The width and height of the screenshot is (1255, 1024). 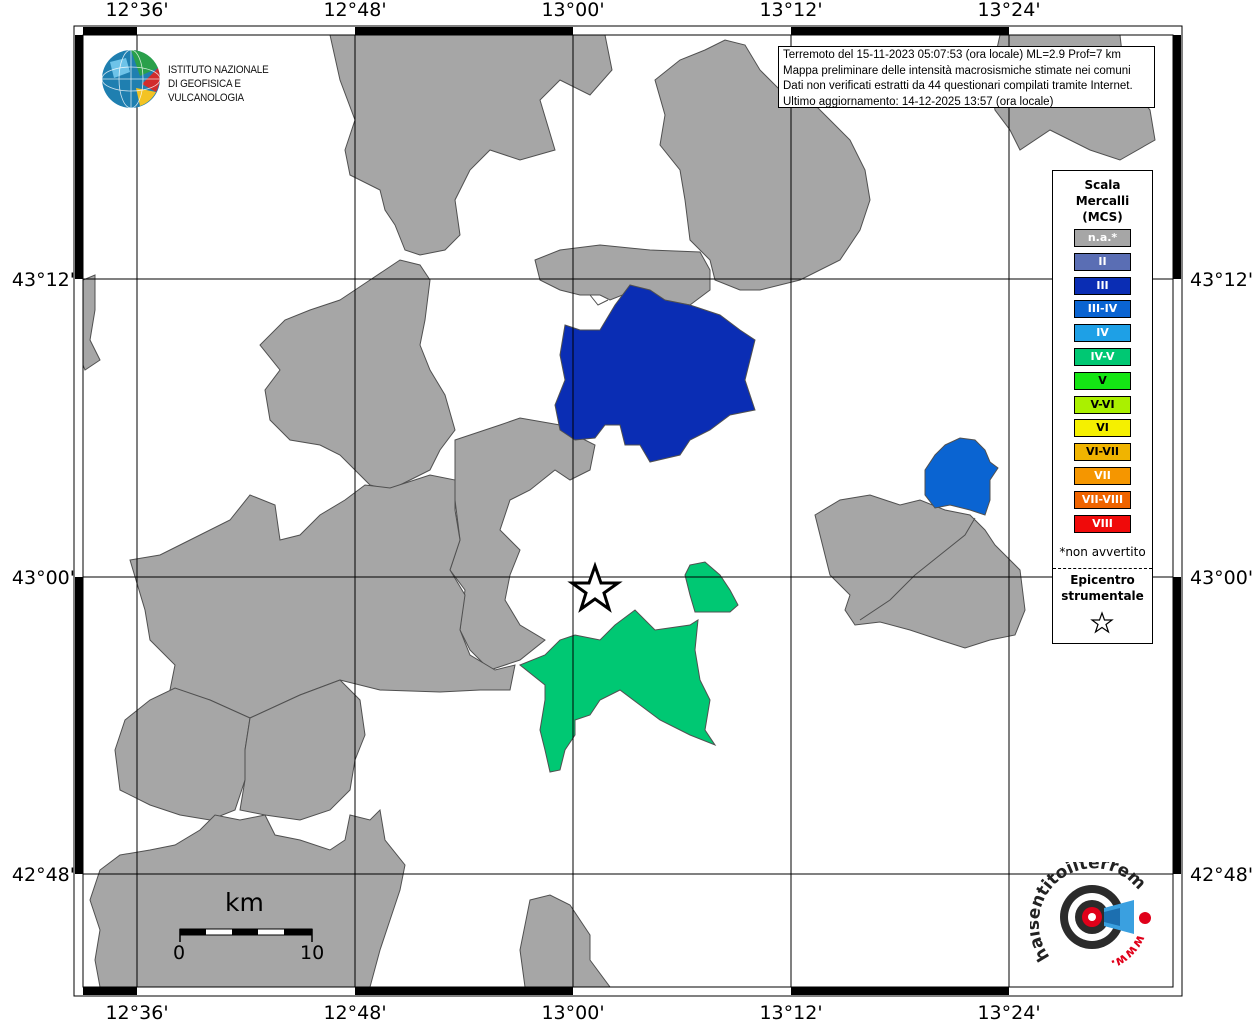 I want to click on scale-max: 10, so click(x=312, y=953).